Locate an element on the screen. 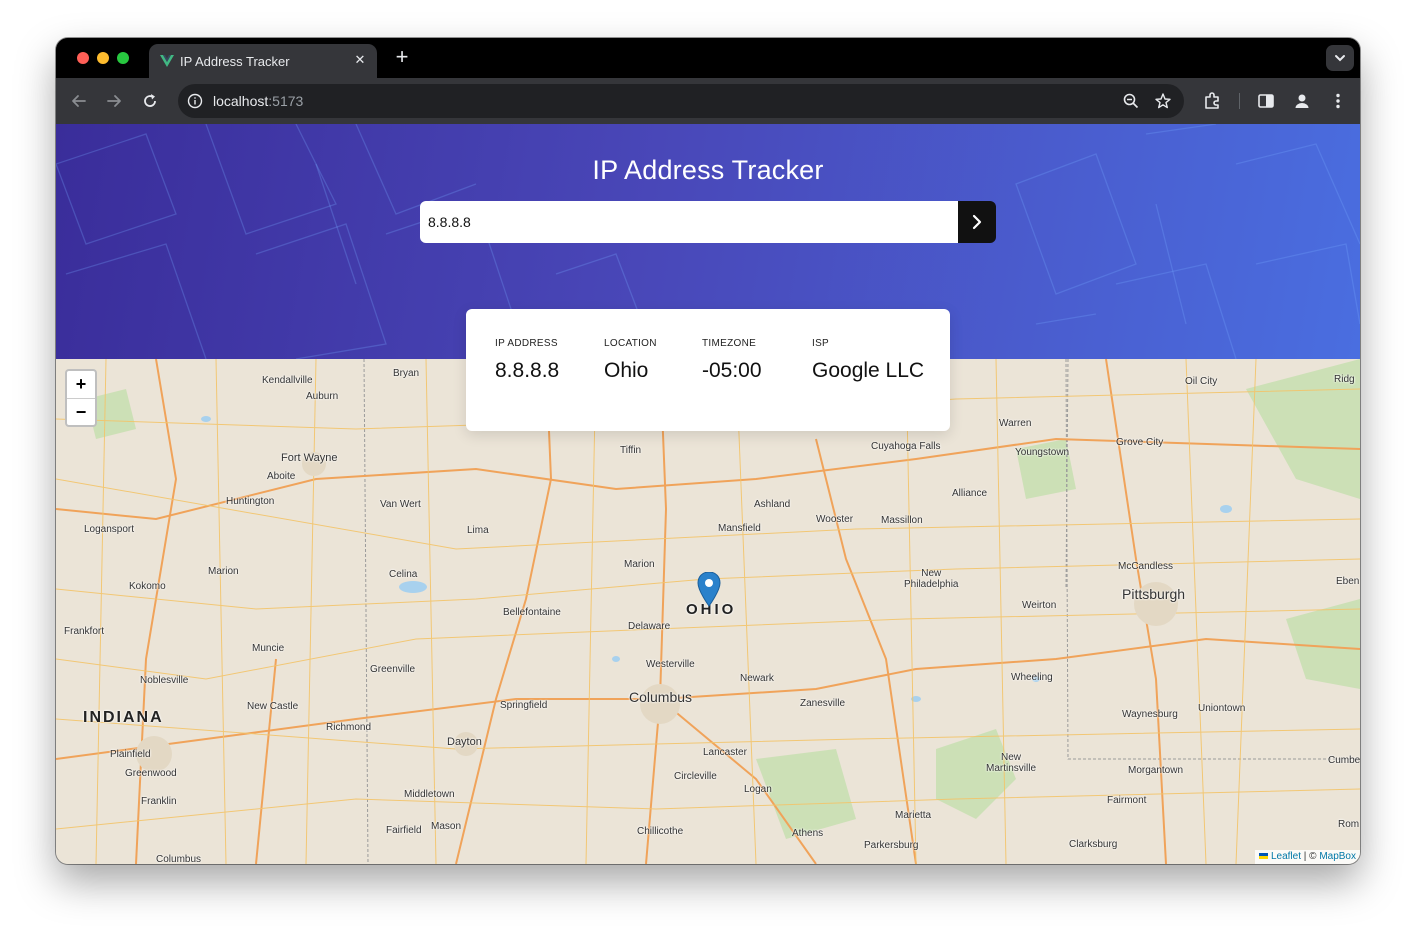 This screenshot has height=938, width=1416. maximize-window-button is located at coordinates (123, 58).